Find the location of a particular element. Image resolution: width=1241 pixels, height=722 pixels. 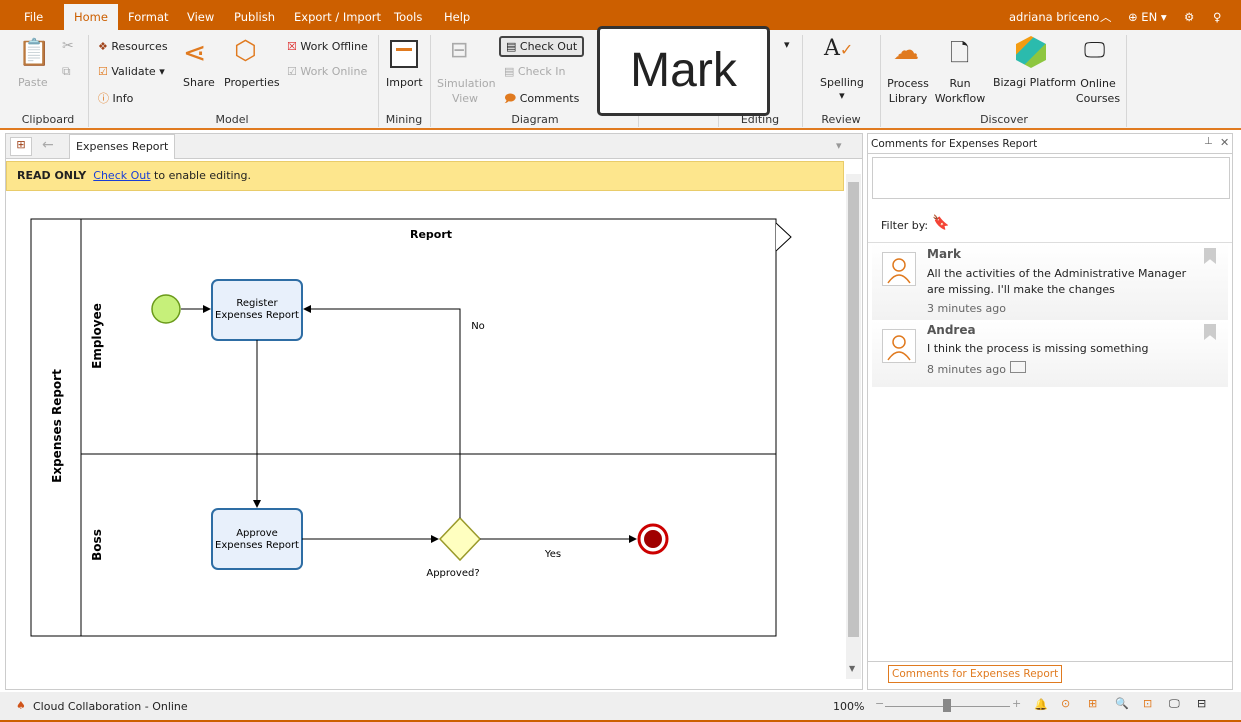

task2-line1: Approve is located at coordinates (257, 533).